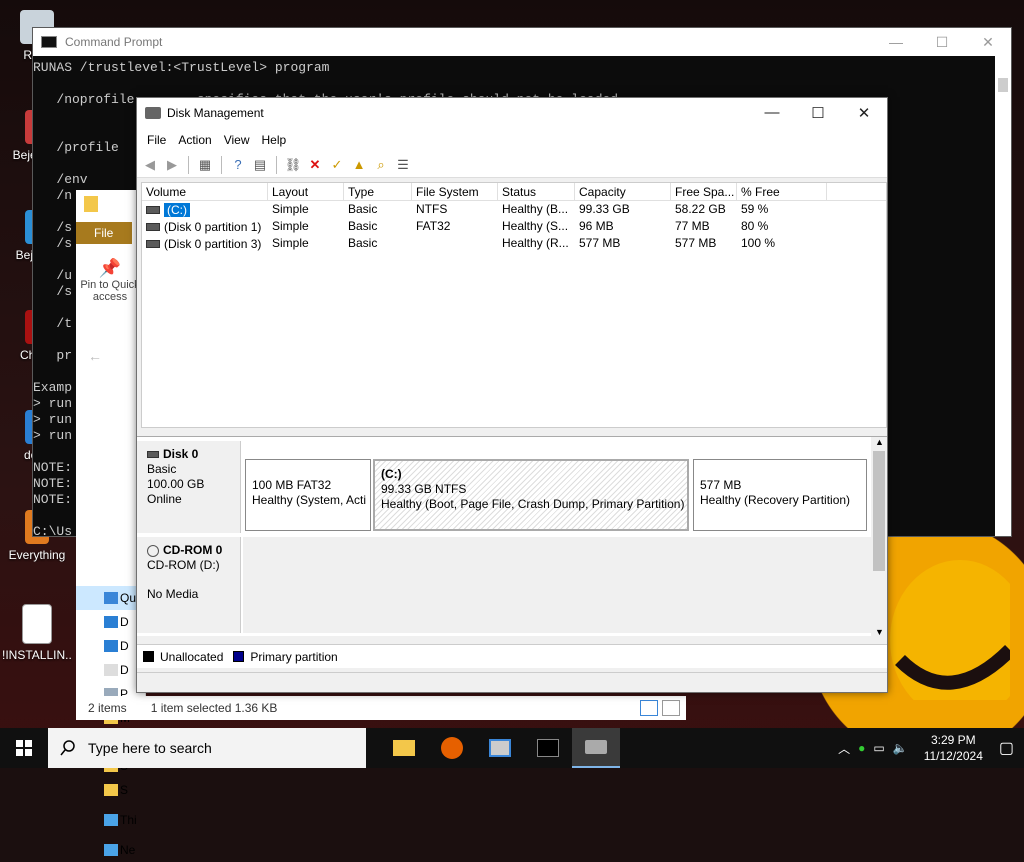 The width and height of the screenshot is (1024, 862). I want to click on search-folder-icon: ⌕, so click(381, 165).